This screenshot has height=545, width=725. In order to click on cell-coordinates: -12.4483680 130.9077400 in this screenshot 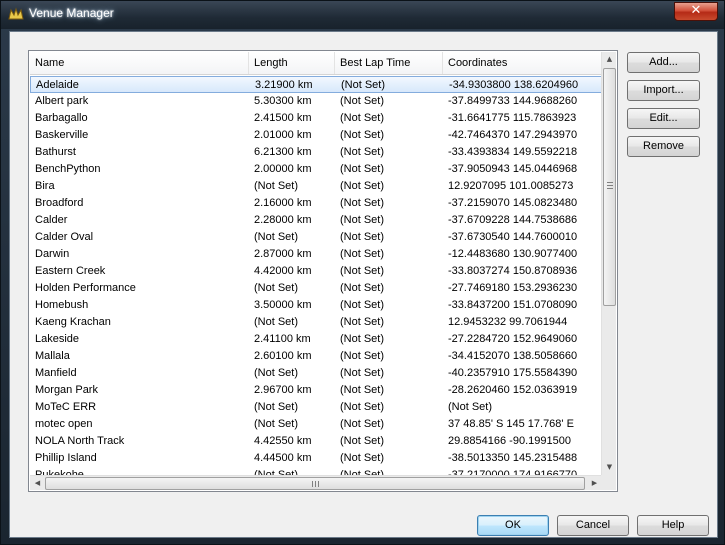, I will do `click(513, 254)`.